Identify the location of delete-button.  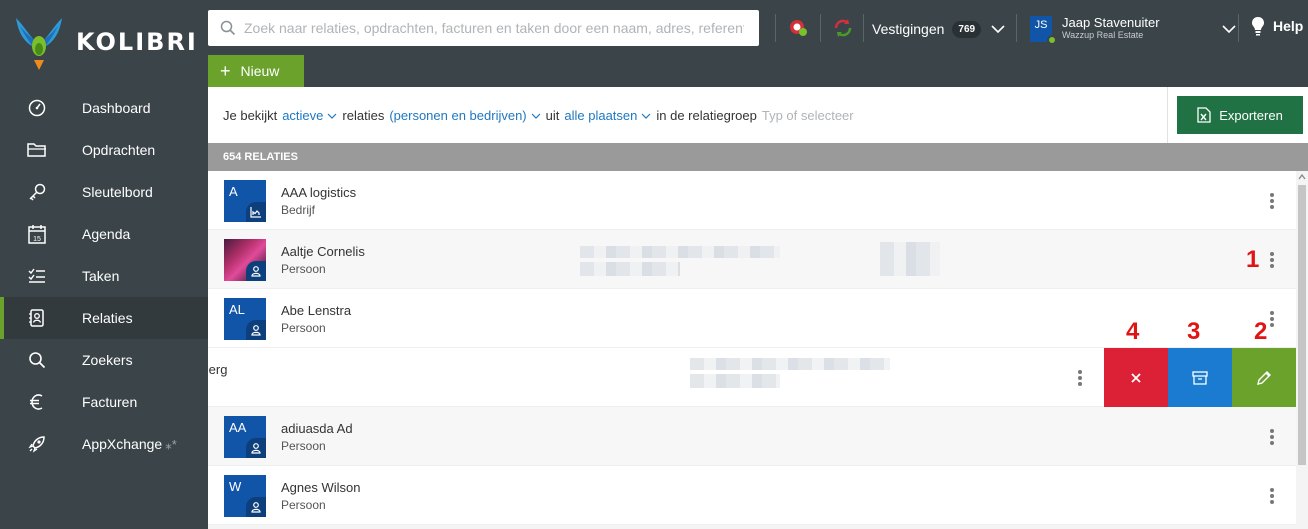
(1136, 377).